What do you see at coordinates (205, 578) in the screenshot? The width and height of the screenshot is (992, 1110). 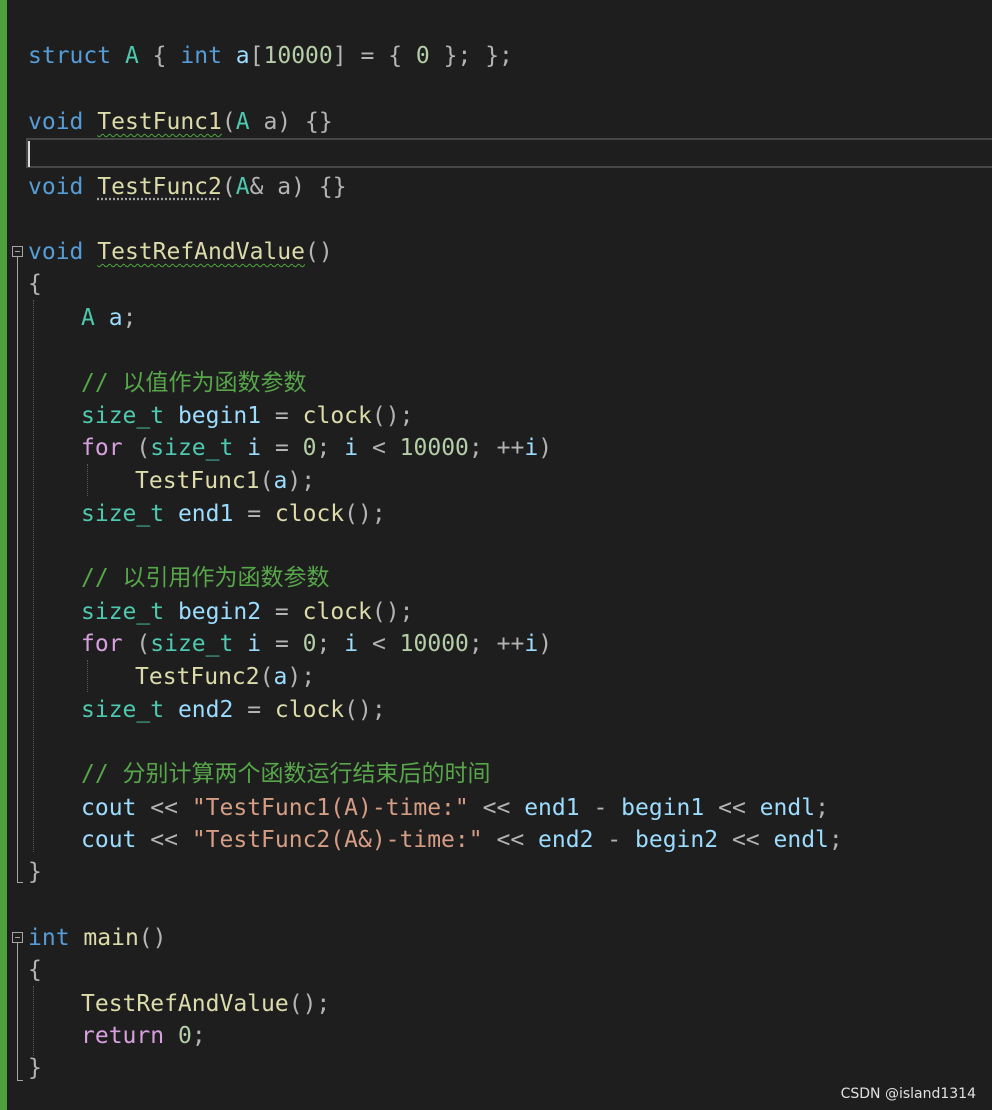 I see `comment-by-reference: // 以引用作为函数参数` at bounding box center [205, 578].